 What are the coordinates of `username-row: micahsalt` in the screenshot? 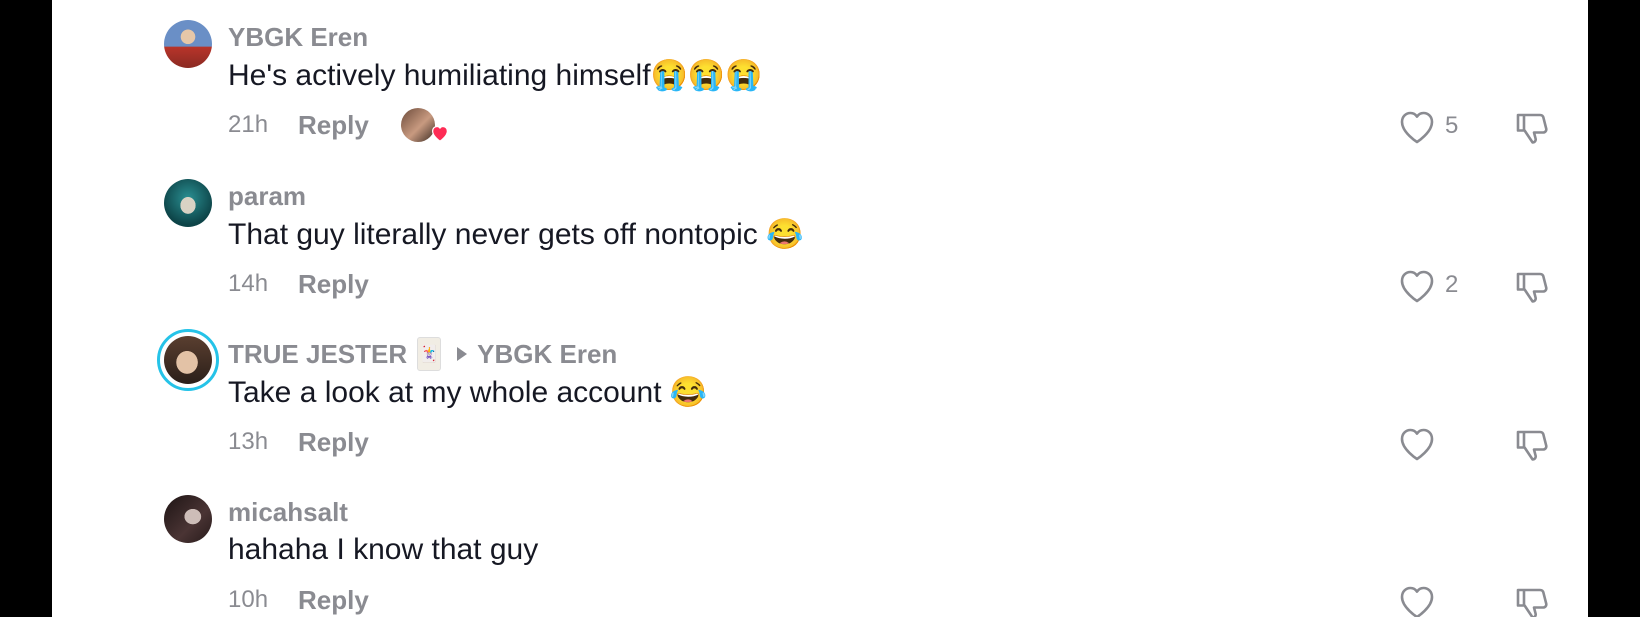 It's located at (288, 512).